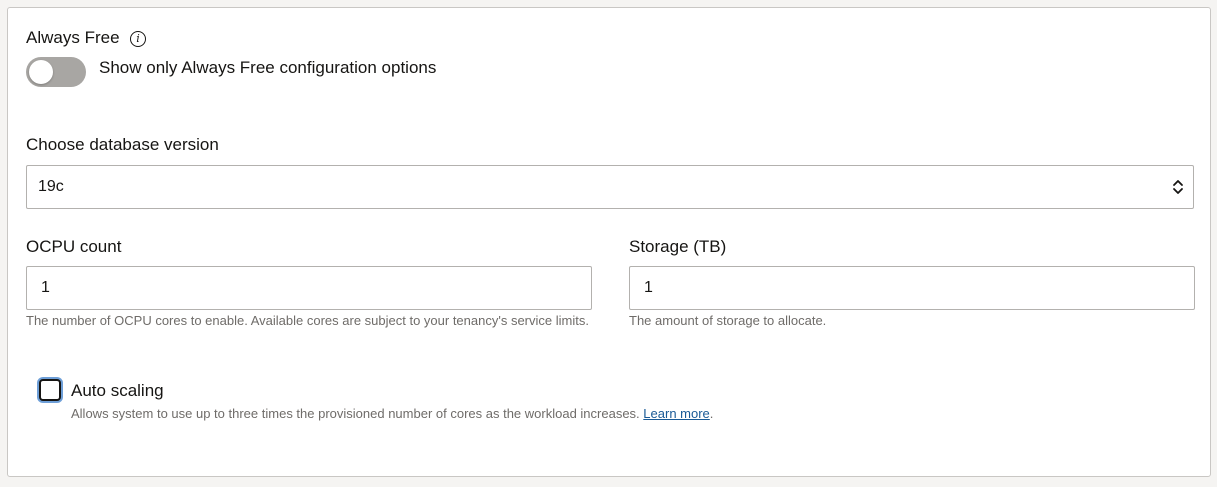 Image resolution: width=1217 pixels, height=487 pixels. Describe the element at coordinates (676, 413) in the screenshot. I see `learn-more-link: Learn more` at that location.